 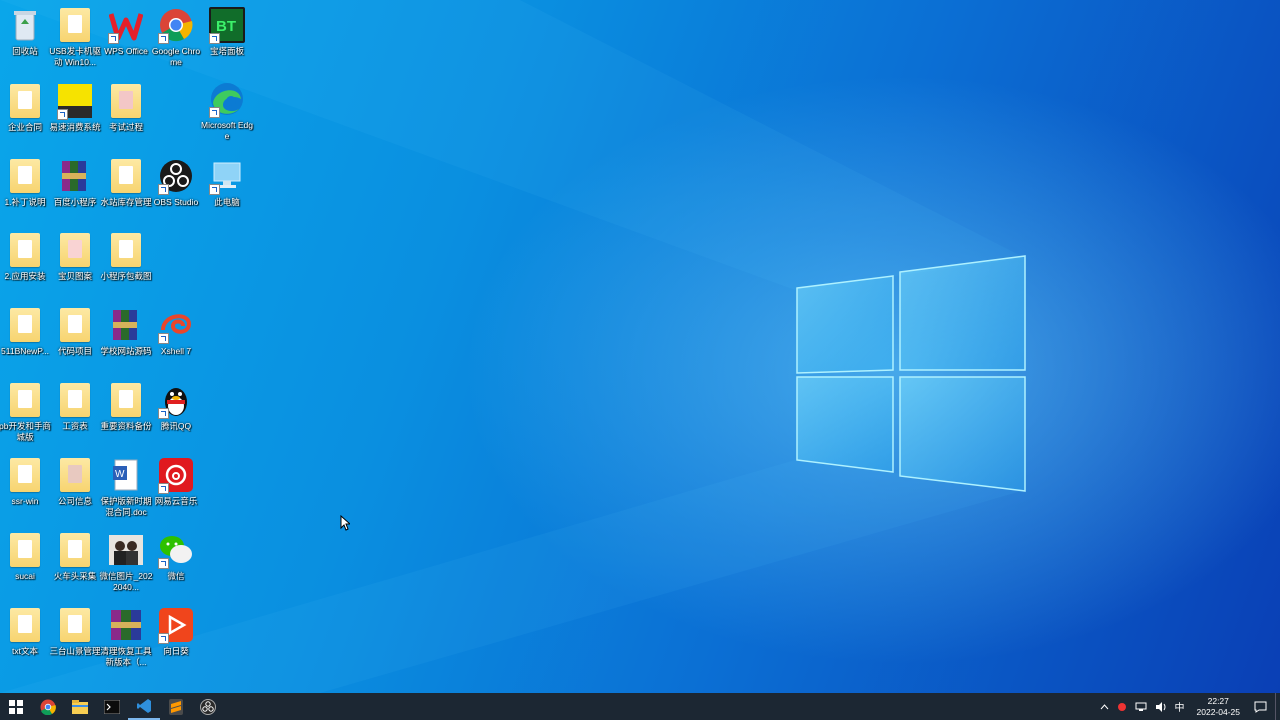 What do you see at coordinates (75, 556) in the screenshot?
I see `desktop-icon-folder: 火车头采集` at bounding box center [75, 556].